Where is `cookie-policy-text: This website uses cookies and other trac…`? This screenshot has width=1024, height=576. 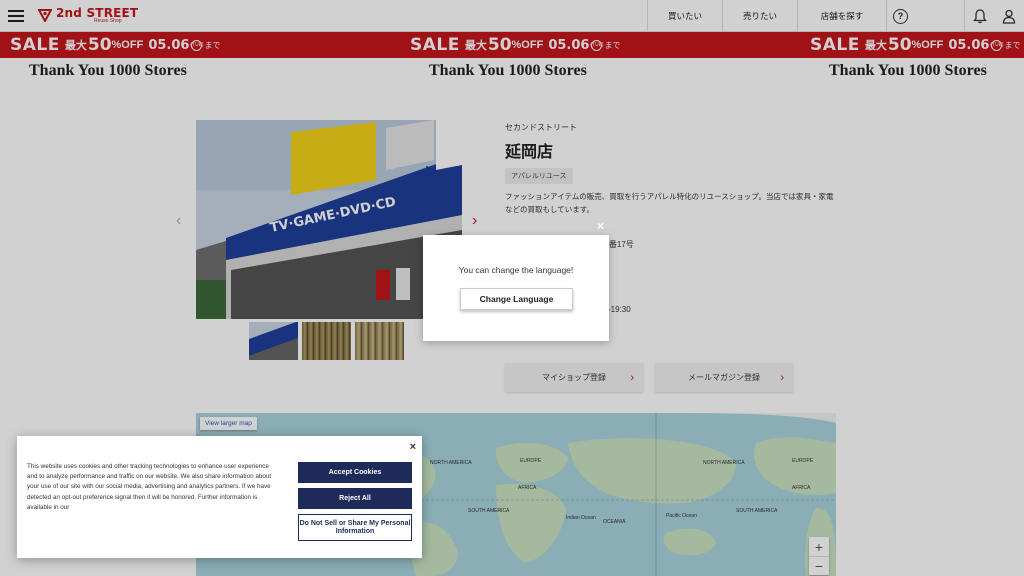
cookie-policy-text: This website uses cookies and other trac… is located at coordinates (149, 487).